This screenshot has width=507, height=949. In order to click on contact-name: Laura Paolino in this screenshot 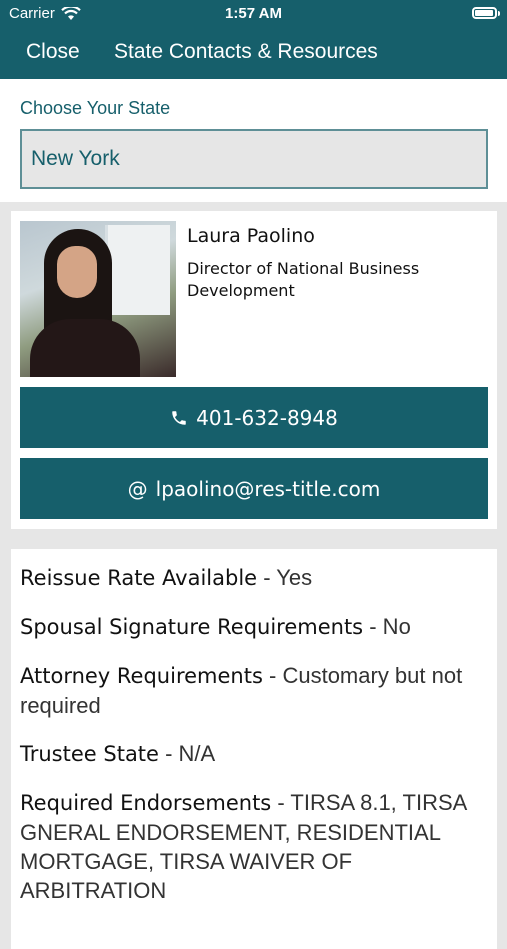, I will do `click(251, 236)`.